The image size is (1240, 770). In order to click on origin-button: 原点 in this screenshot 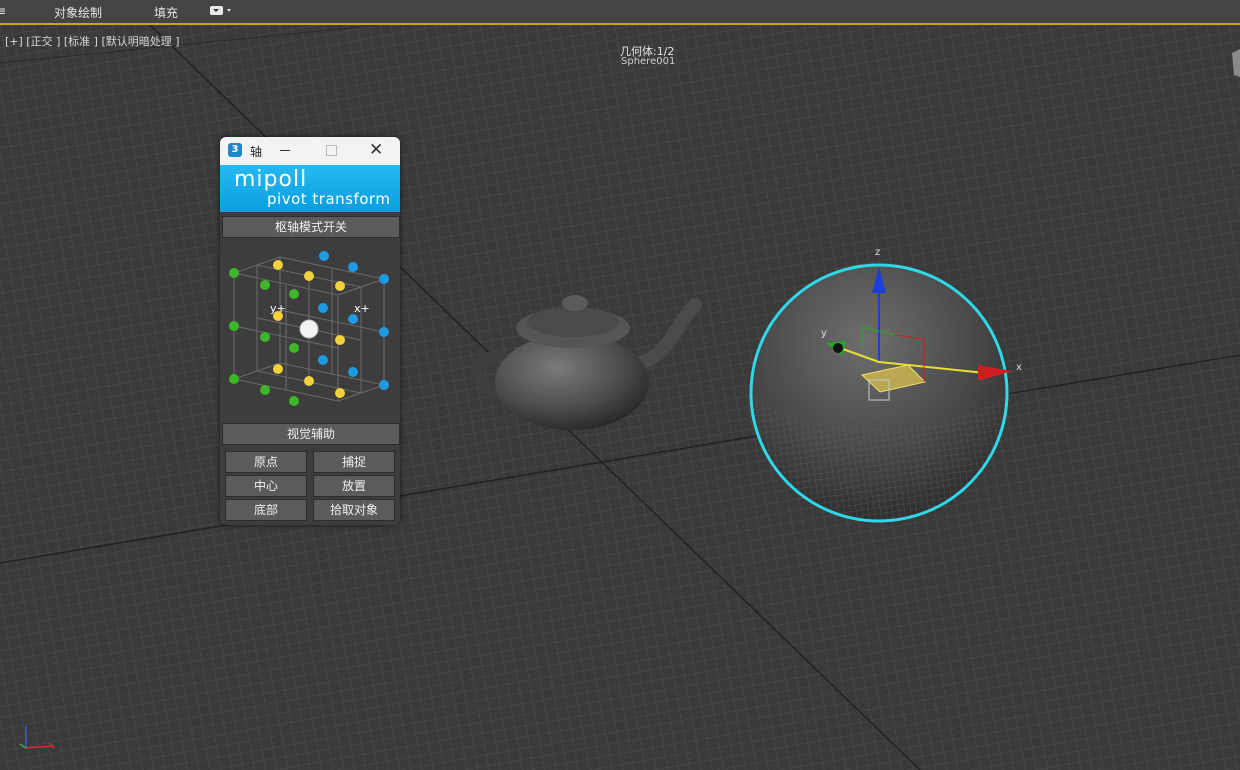, I will do `click(266, 462)`.